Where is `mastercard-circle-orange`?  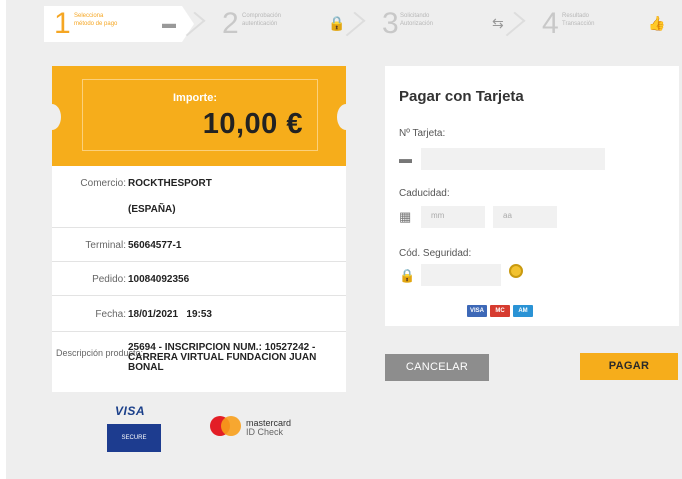
mastercard-circle-orange is located at coordinates (231, 426).